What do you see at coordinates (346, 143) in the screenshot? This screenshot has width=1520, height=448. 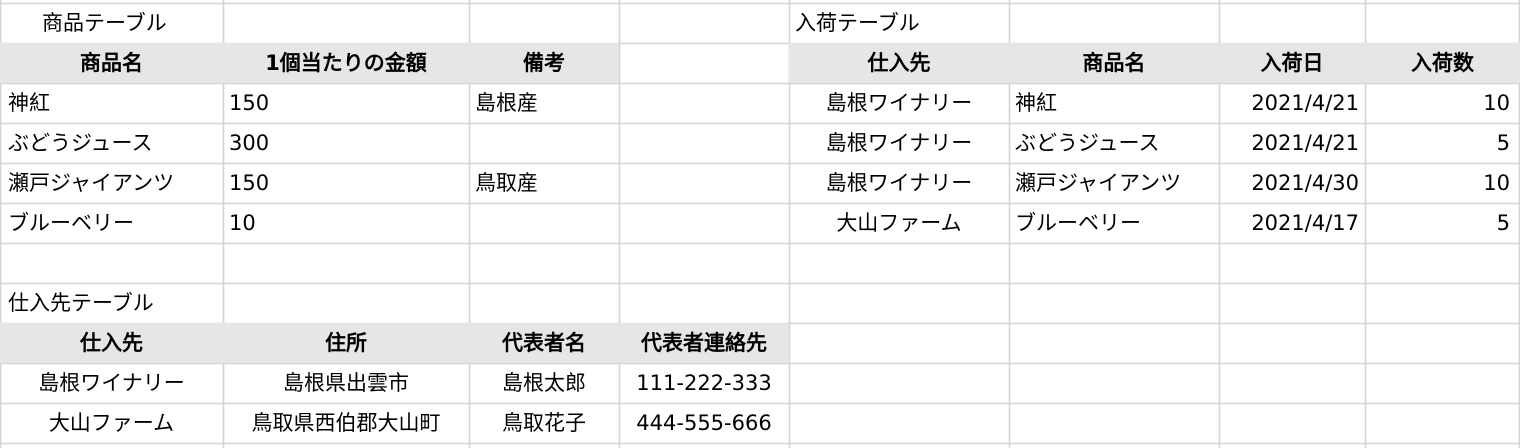 I see `product-row-2-price: 300` at bounding box center [346, 143].